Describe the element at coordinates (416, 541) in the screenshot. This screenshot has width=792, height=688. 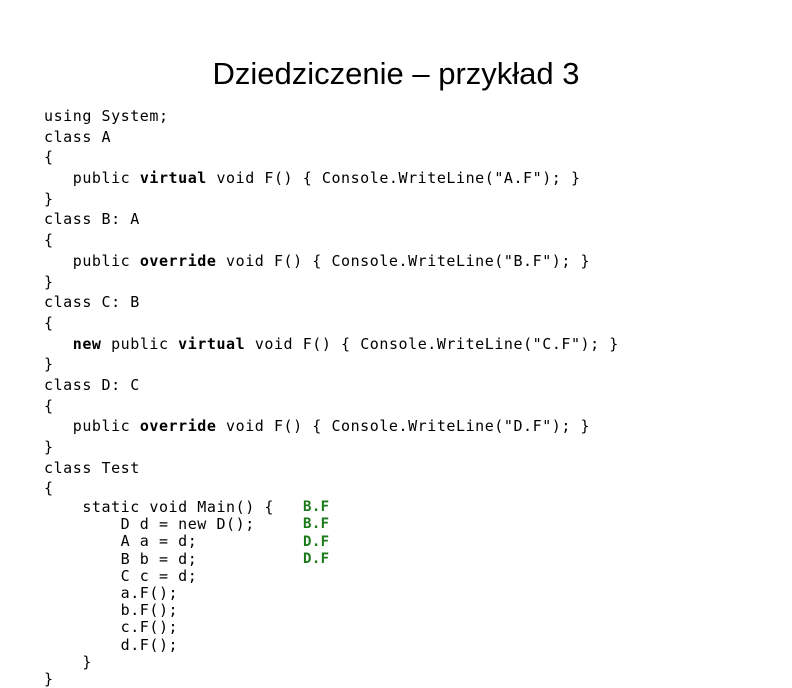
I see `code-line: A a = d;` at that location.